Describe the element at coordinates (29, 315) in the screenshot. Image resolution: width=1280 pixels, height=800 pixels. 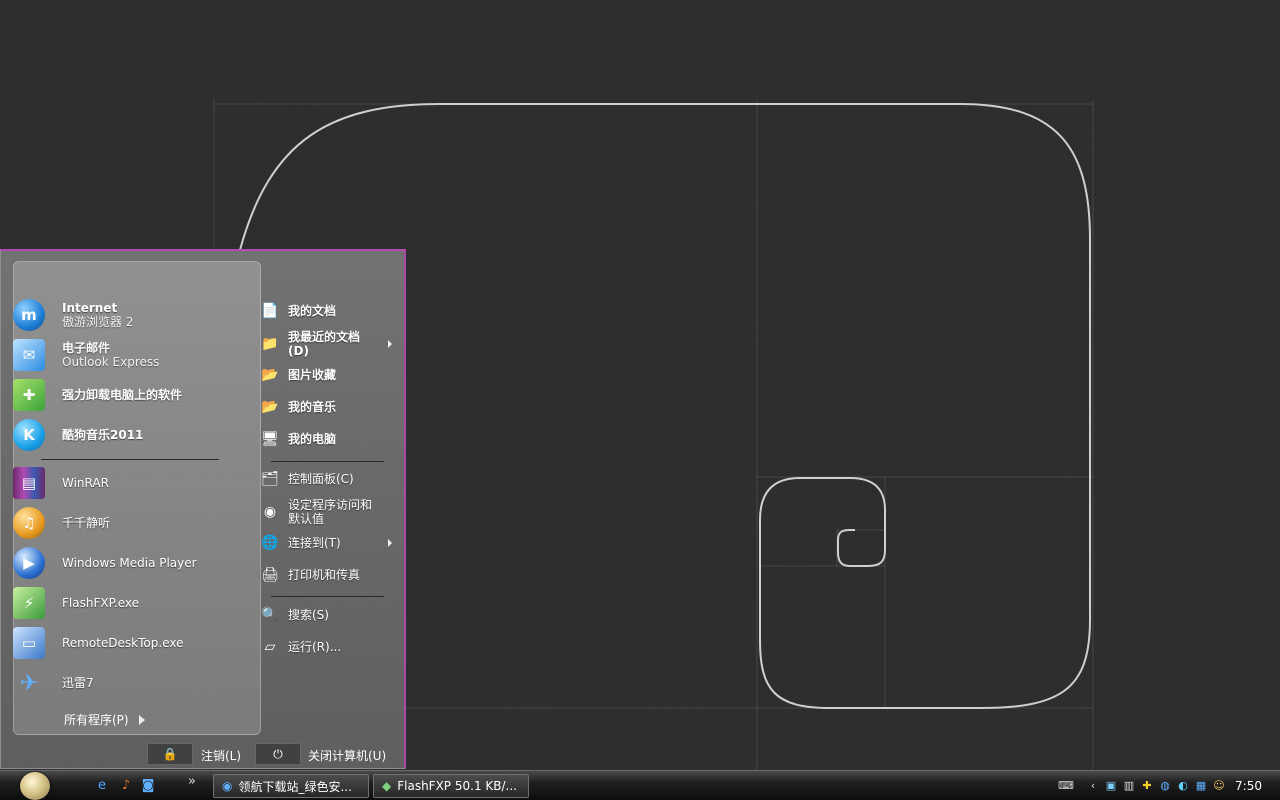
I see `maxthon-browser-icon: m` at that location.